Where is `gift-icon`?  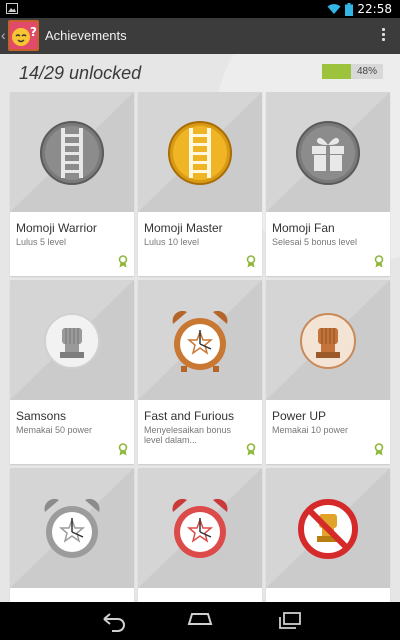
gift-icon is located at coordinates (328, 153).